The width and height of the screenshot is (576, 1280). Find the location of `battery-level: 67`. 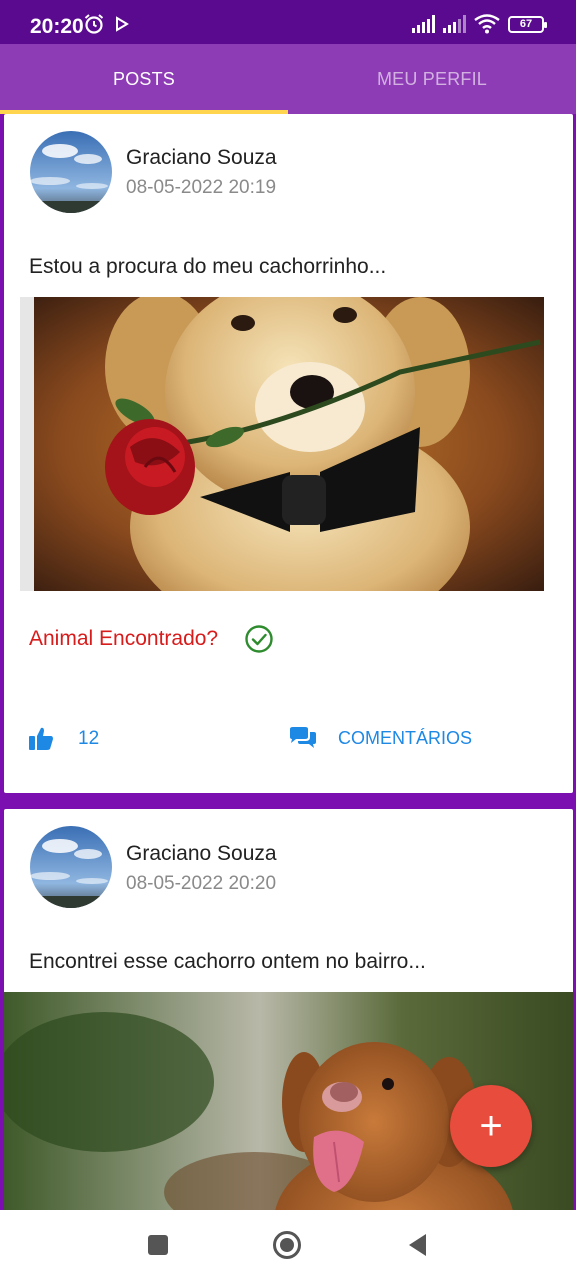

battery-level: 67 is located at coordinates (526, 24).